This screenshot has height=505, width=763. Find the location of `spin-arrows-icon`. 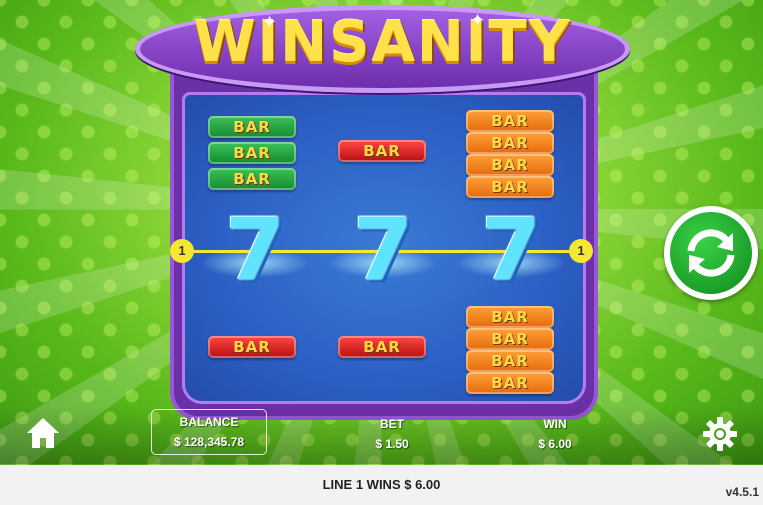

spin-arrows-icon is located at coordinates (711, 253).